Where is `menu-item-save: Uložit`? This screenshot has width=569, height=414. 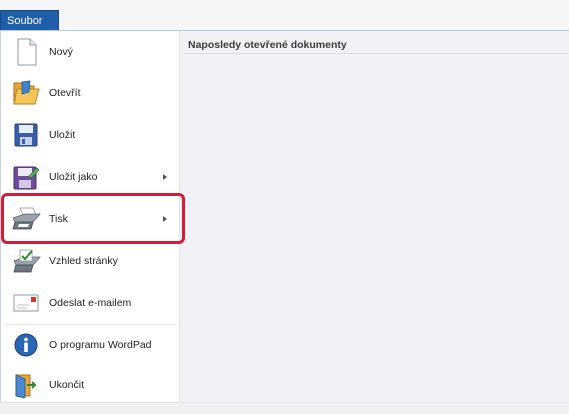 menu-item-save: Uložit is located at coordinates (91, 135).